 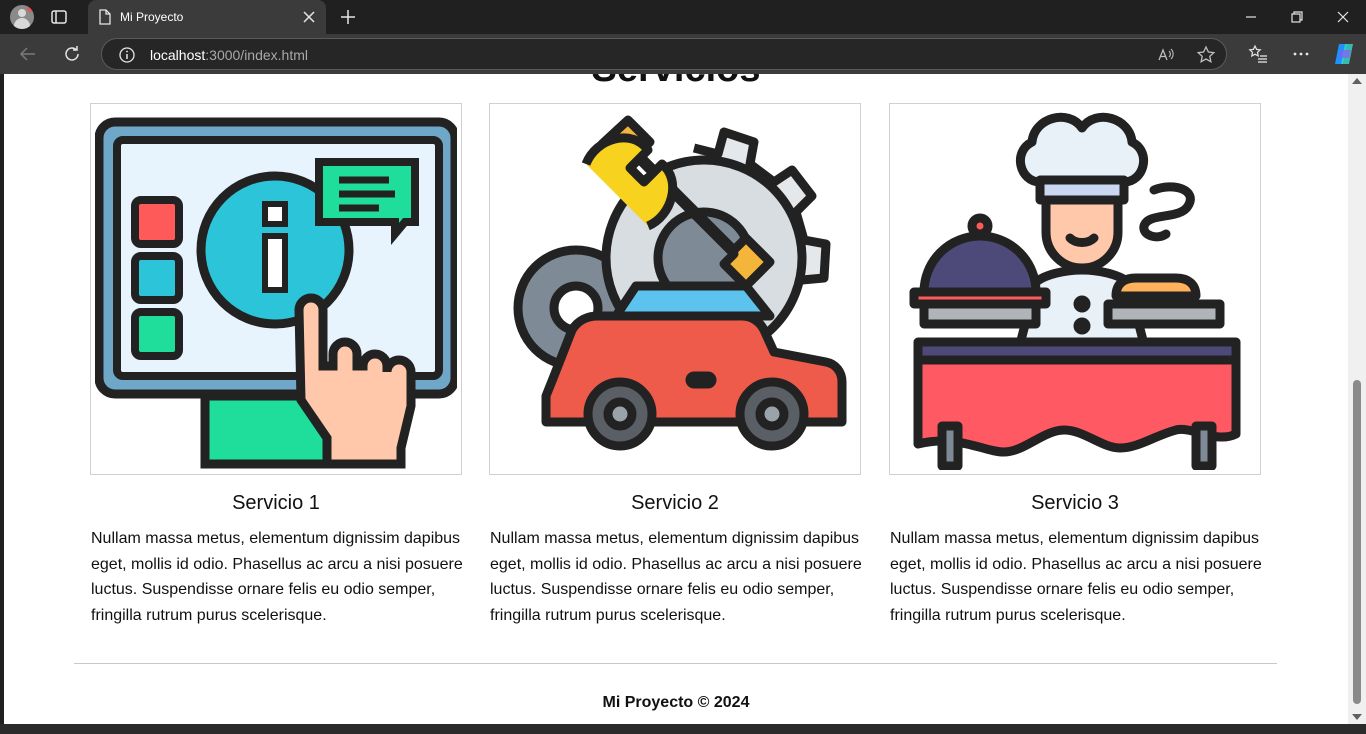 I want to click on url-text: localhost:3000/index.html, so click(x=229, y=55).